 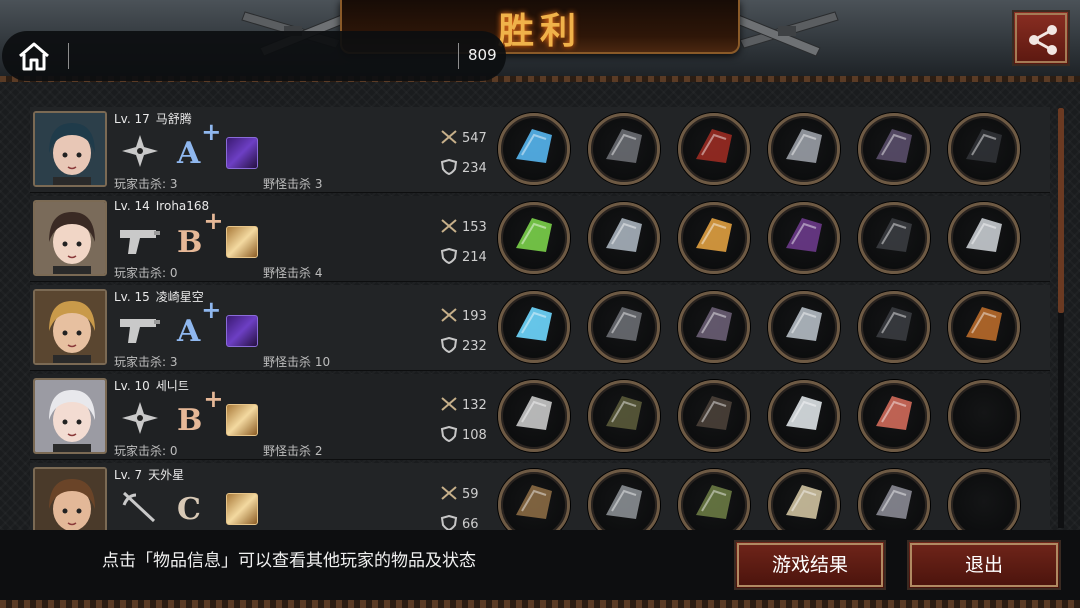 I want to click on blue-energy-blade-icon, so click(x=534, y=149).